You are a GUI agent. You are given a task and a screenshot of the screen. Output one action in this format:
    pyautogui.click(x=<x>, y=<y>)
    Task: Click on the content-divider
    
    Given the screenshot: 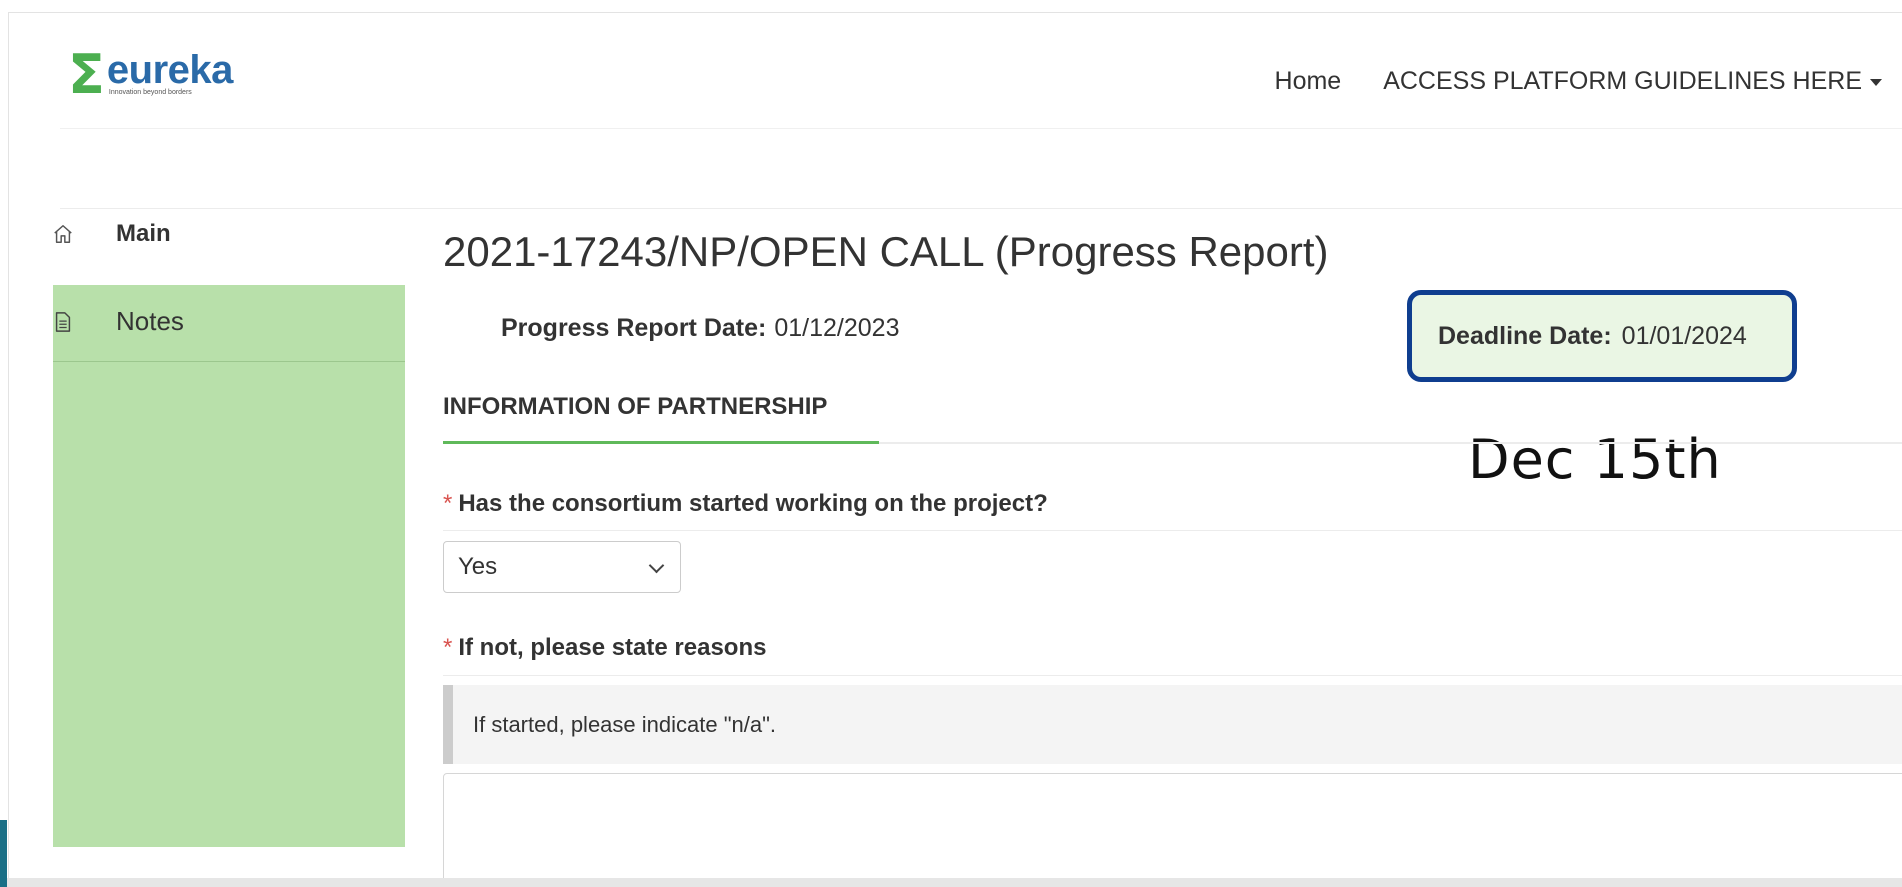 What is the action you would take?
    pyautogui.click(x=981, y=208)
    